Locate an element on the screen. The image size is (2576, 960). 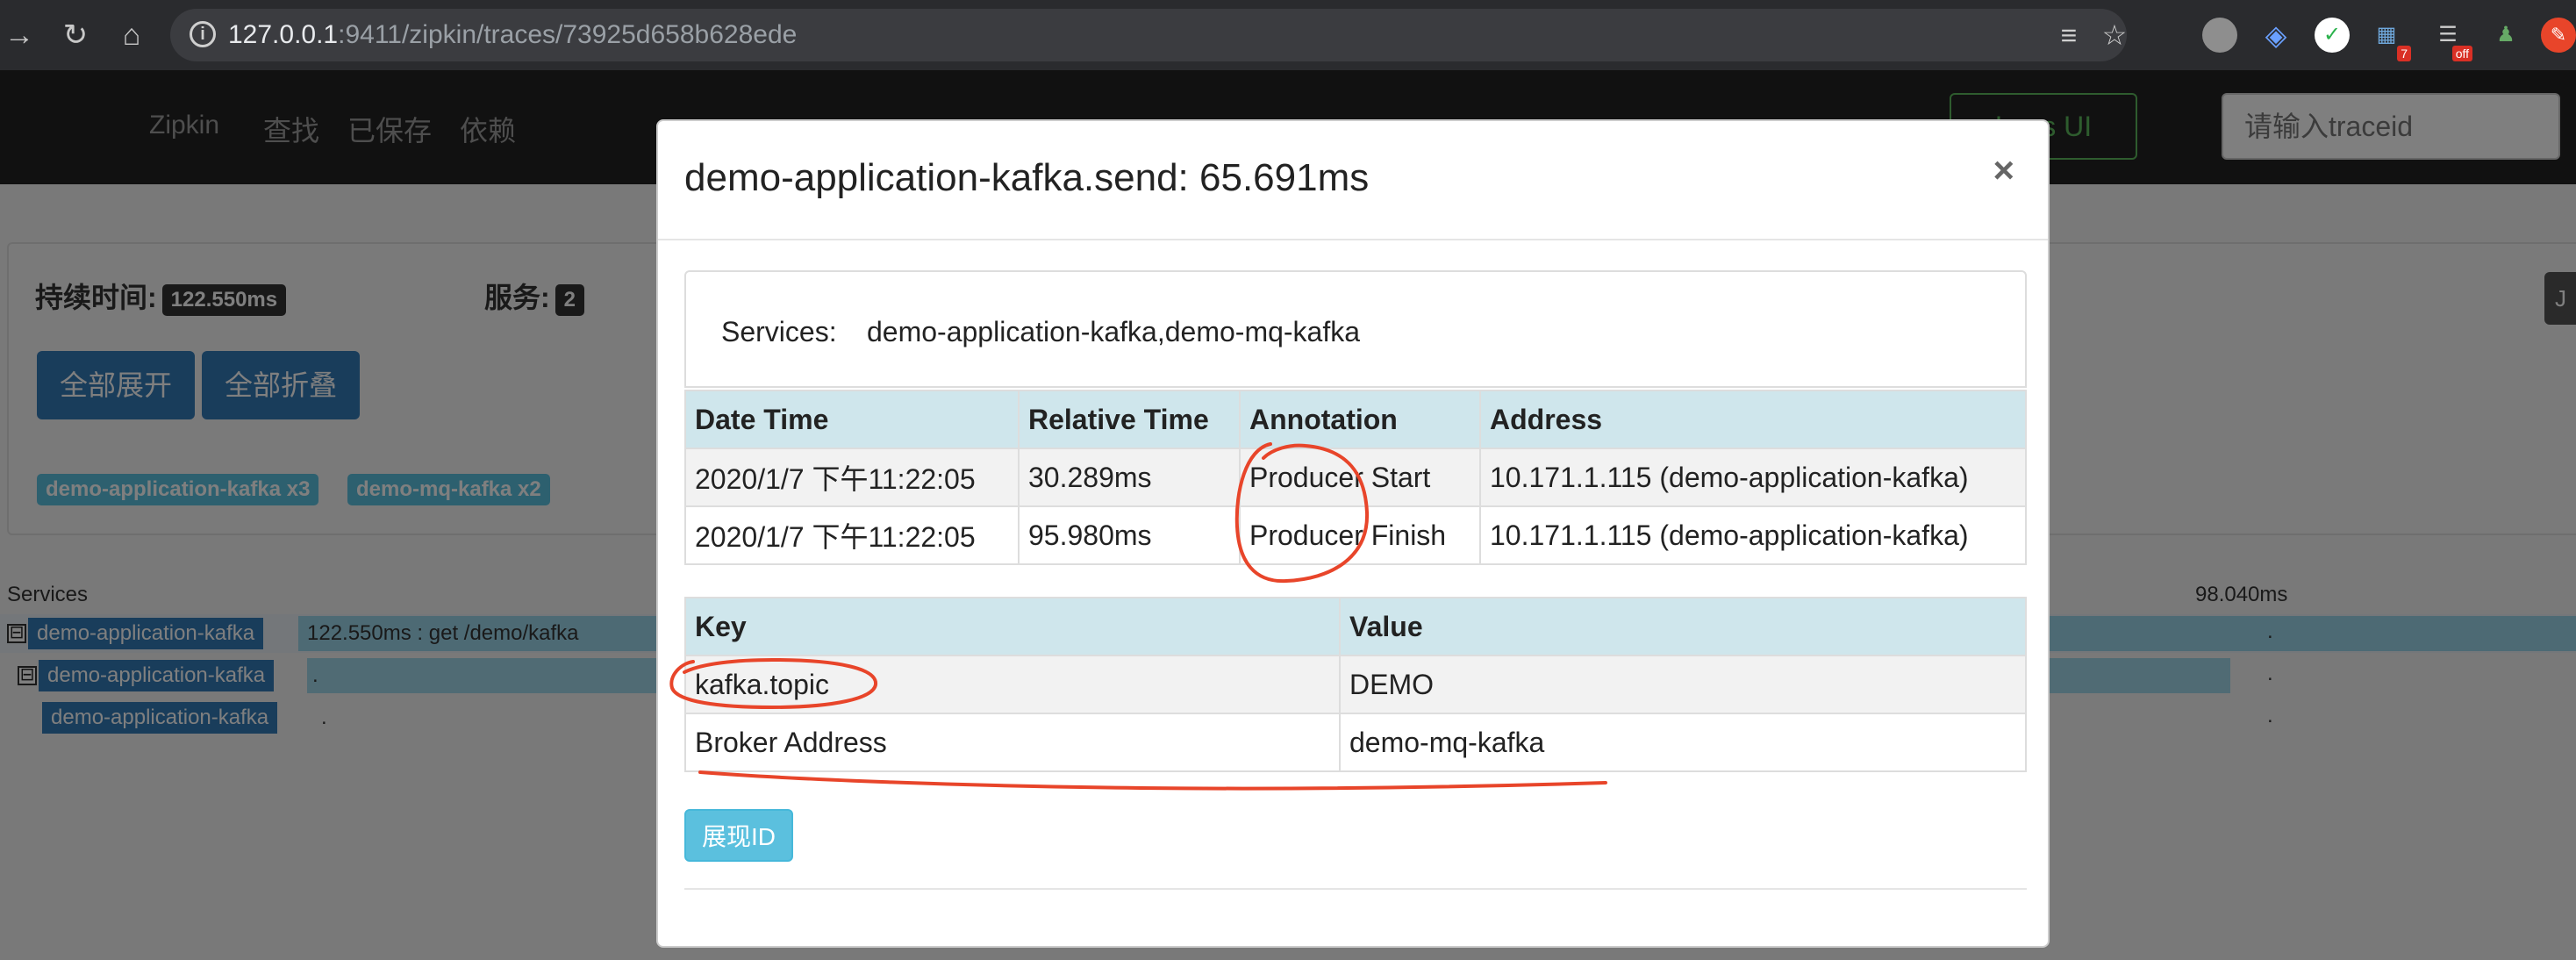
services-value: demo-application-kafka,demo-mq-kafka is located at coordinates (1114, 331).